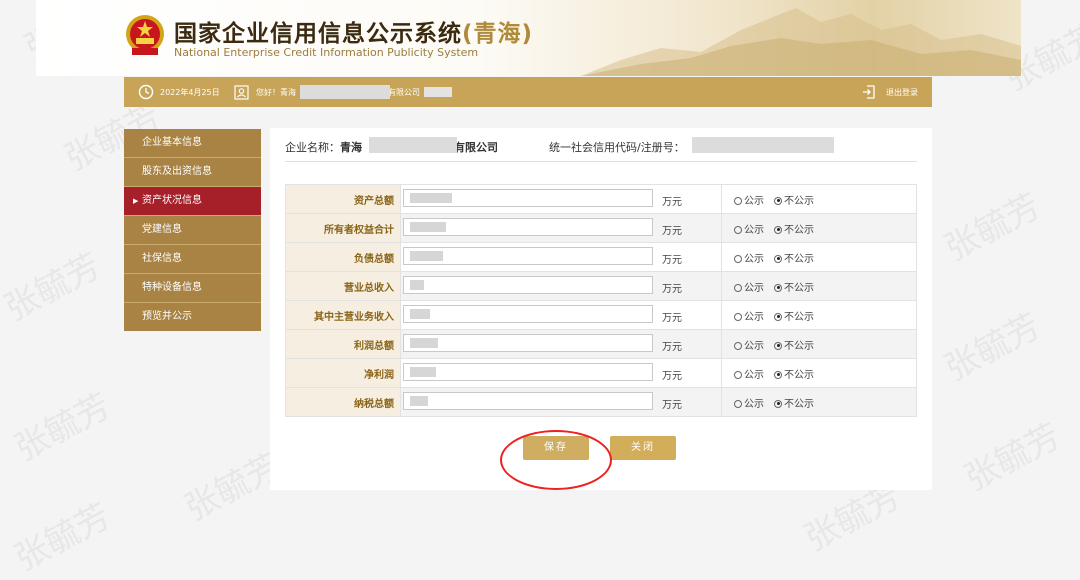 The width and height of the screenshot is (1080, 580). Describe the element at coordinates (556, 448) in the screenshot. I see `save-button: 保存` at that location.